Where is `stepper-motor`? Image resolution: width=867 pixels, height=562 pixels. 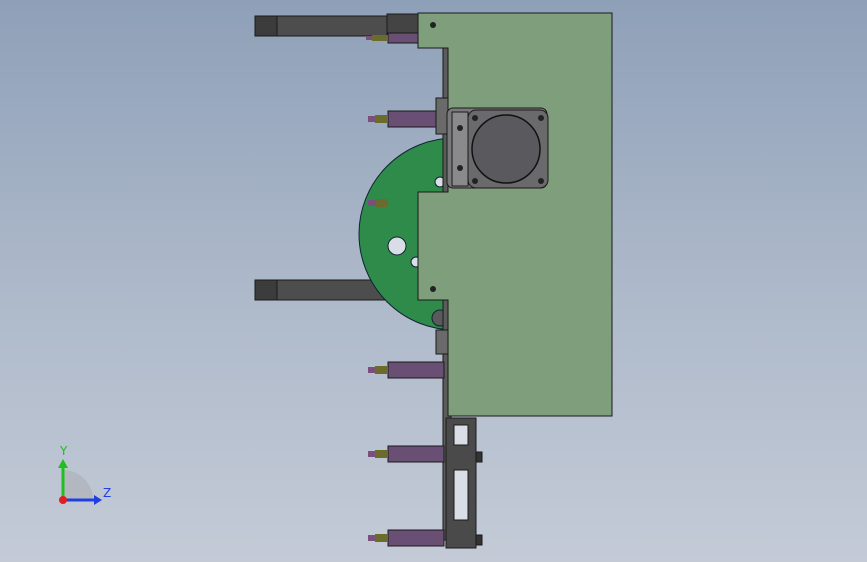 stepper-motor is located at coordinates (497, 148).